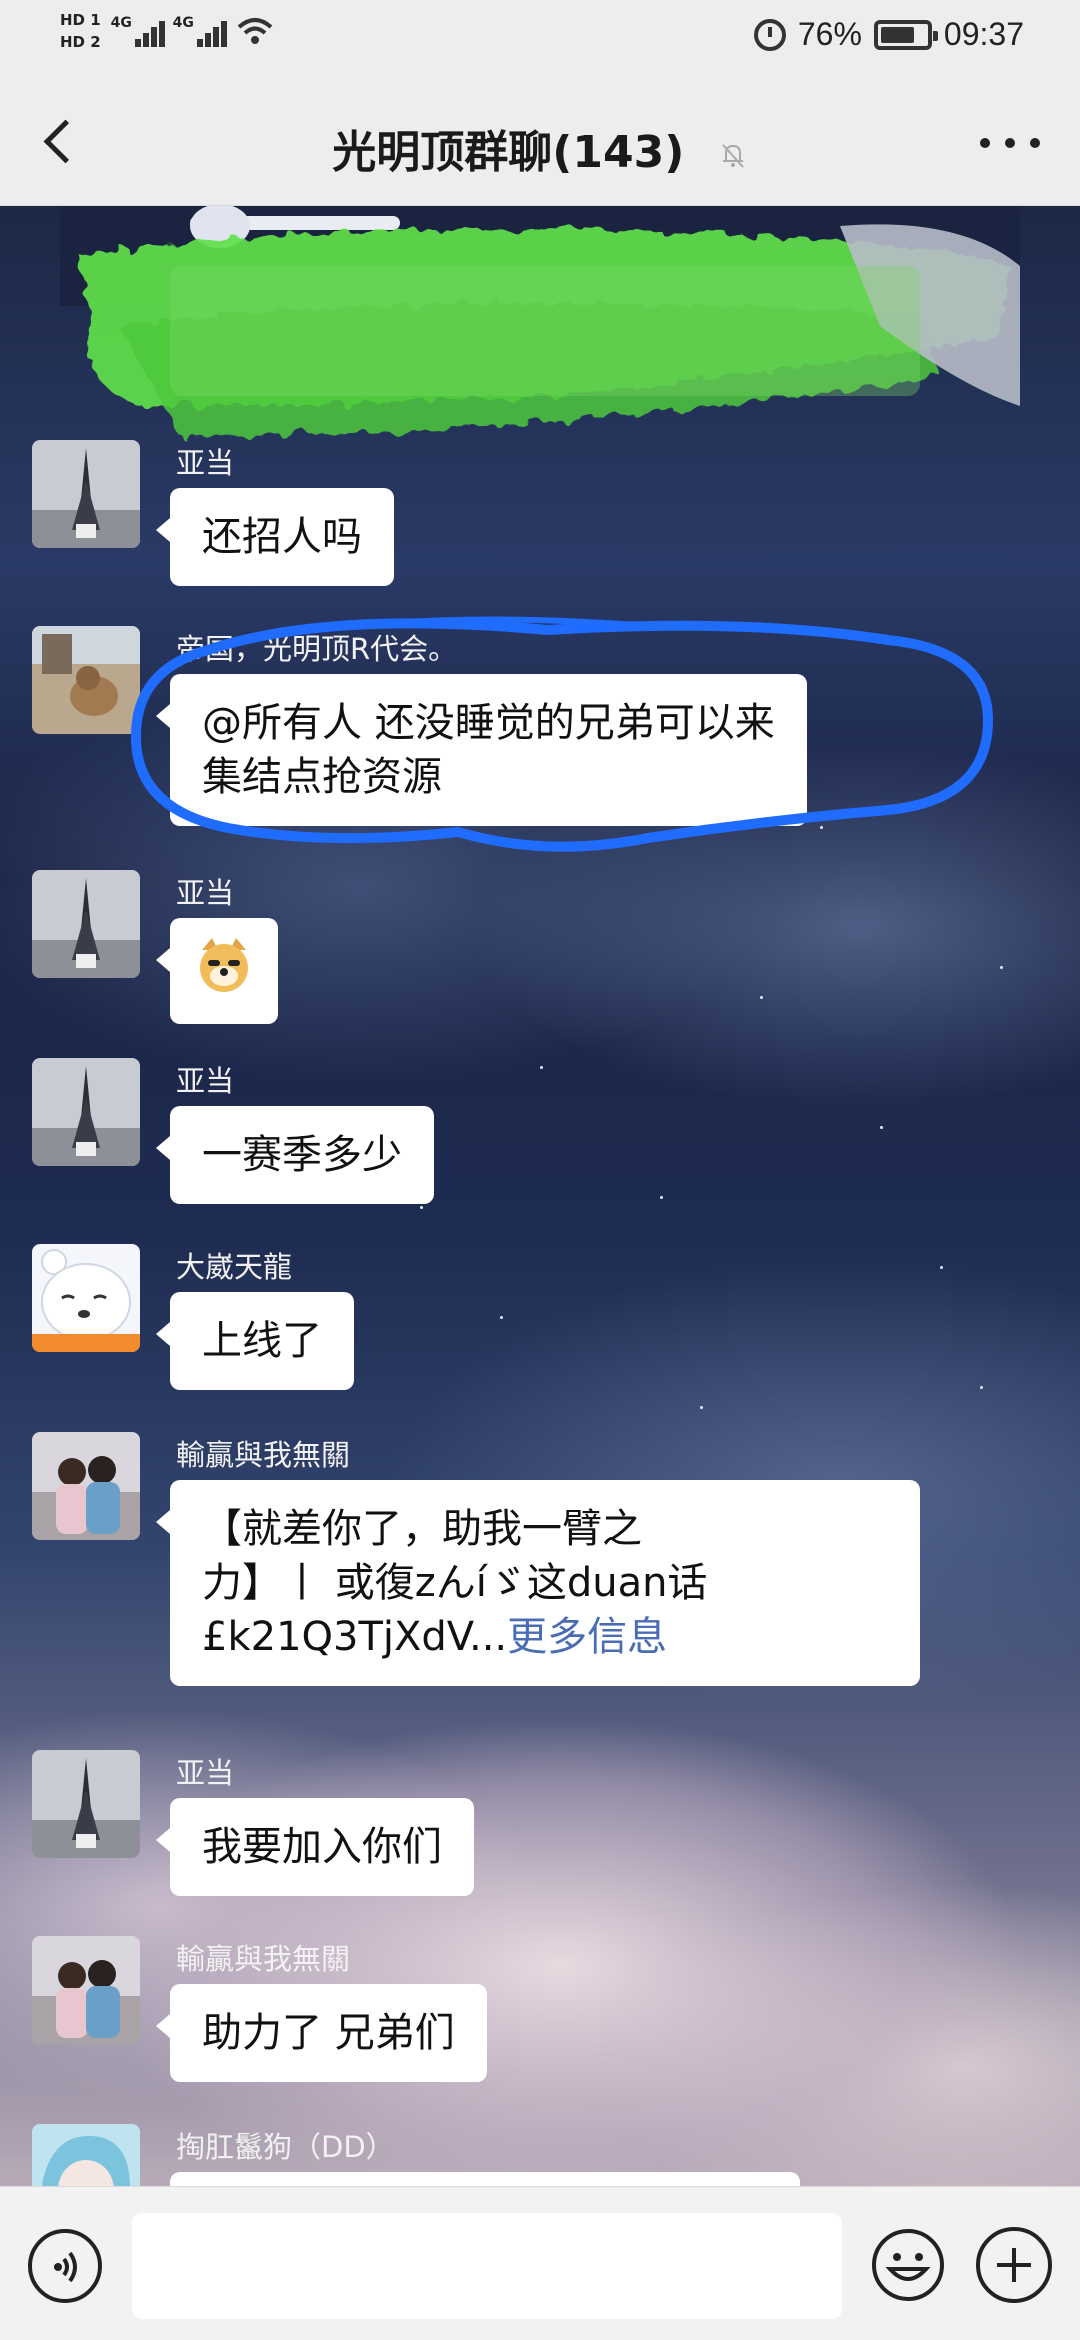  Describe the element at coordinates (540, 321) in the screenshot. I see `redaction-scribble` at that location.